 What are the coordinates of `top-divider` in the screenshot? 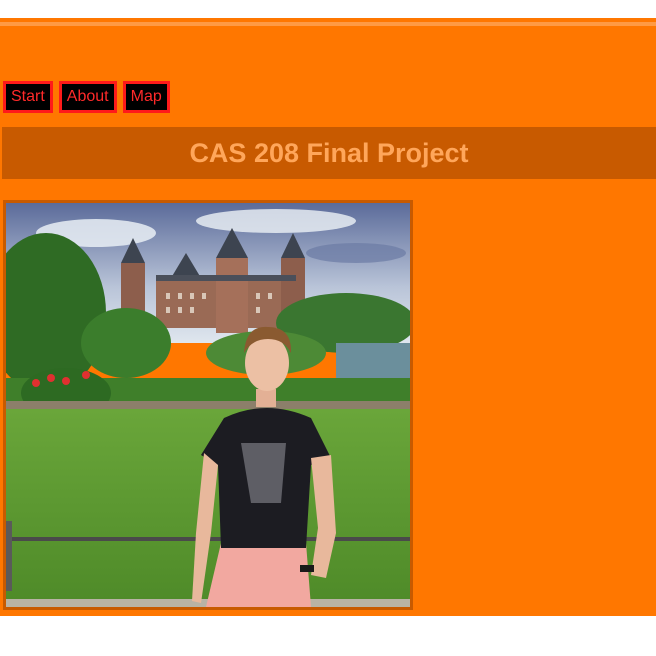 It's located at (328, 24).